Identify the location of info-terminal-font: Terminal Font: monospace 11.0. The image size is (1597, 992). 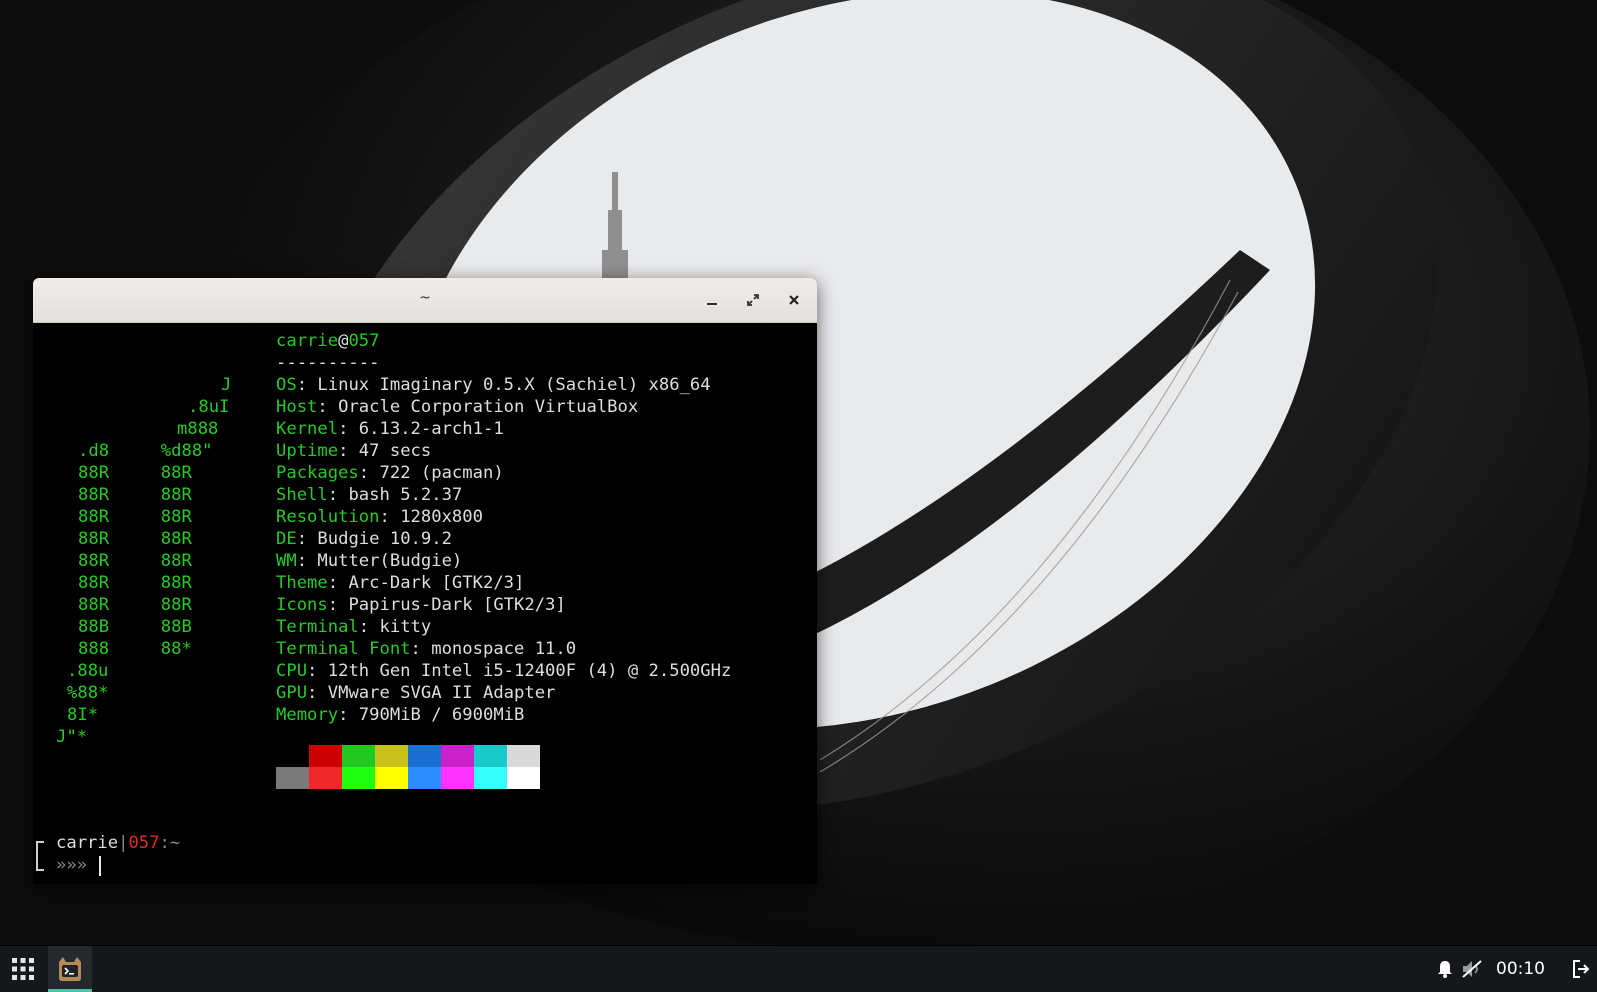
(426, 649).